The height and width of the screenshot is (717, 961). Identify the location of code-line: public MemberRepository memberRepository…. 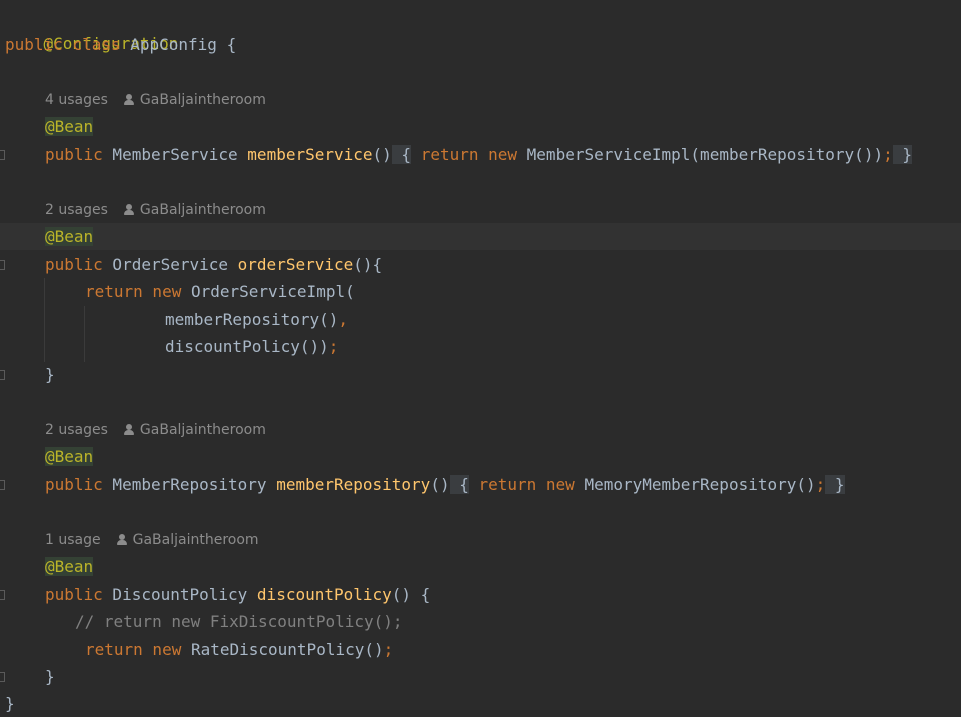
(480, 484).